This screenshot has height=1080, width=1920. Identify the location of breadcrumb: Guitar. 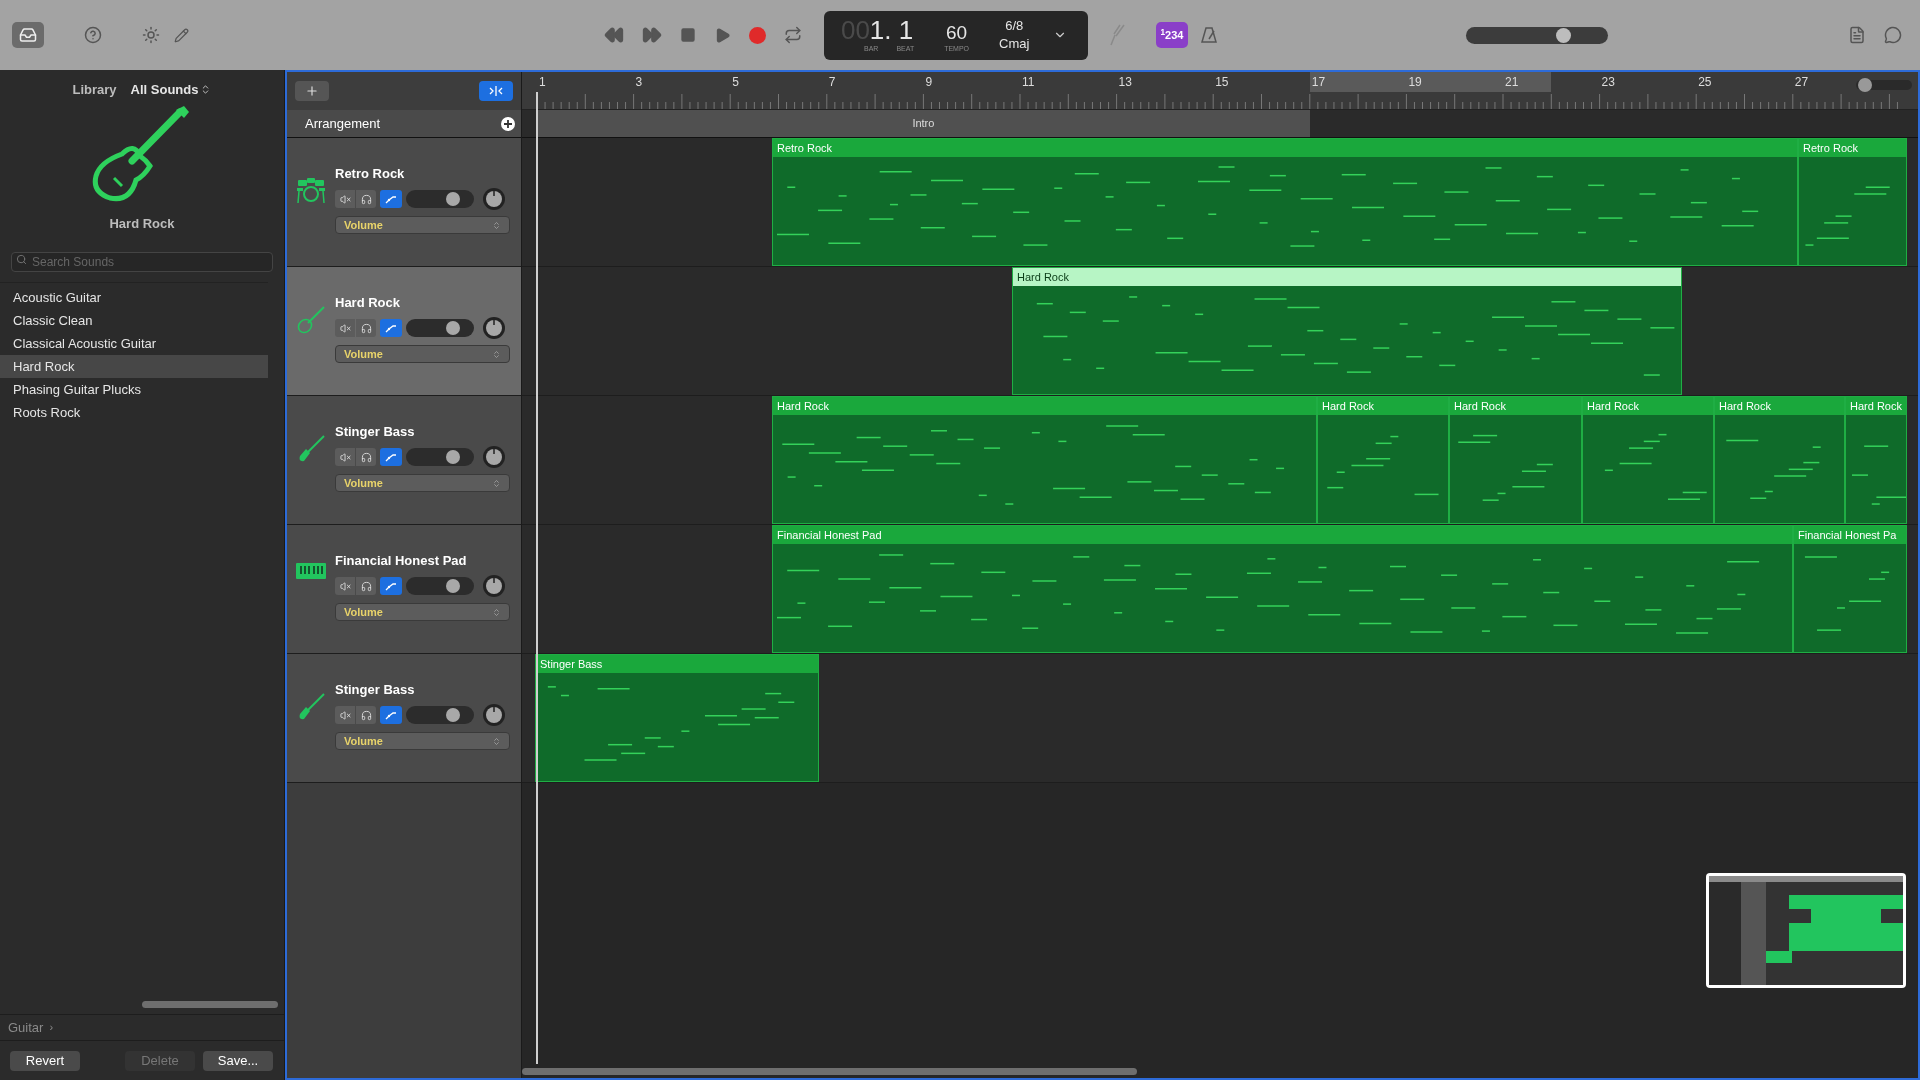
(26, 1027).